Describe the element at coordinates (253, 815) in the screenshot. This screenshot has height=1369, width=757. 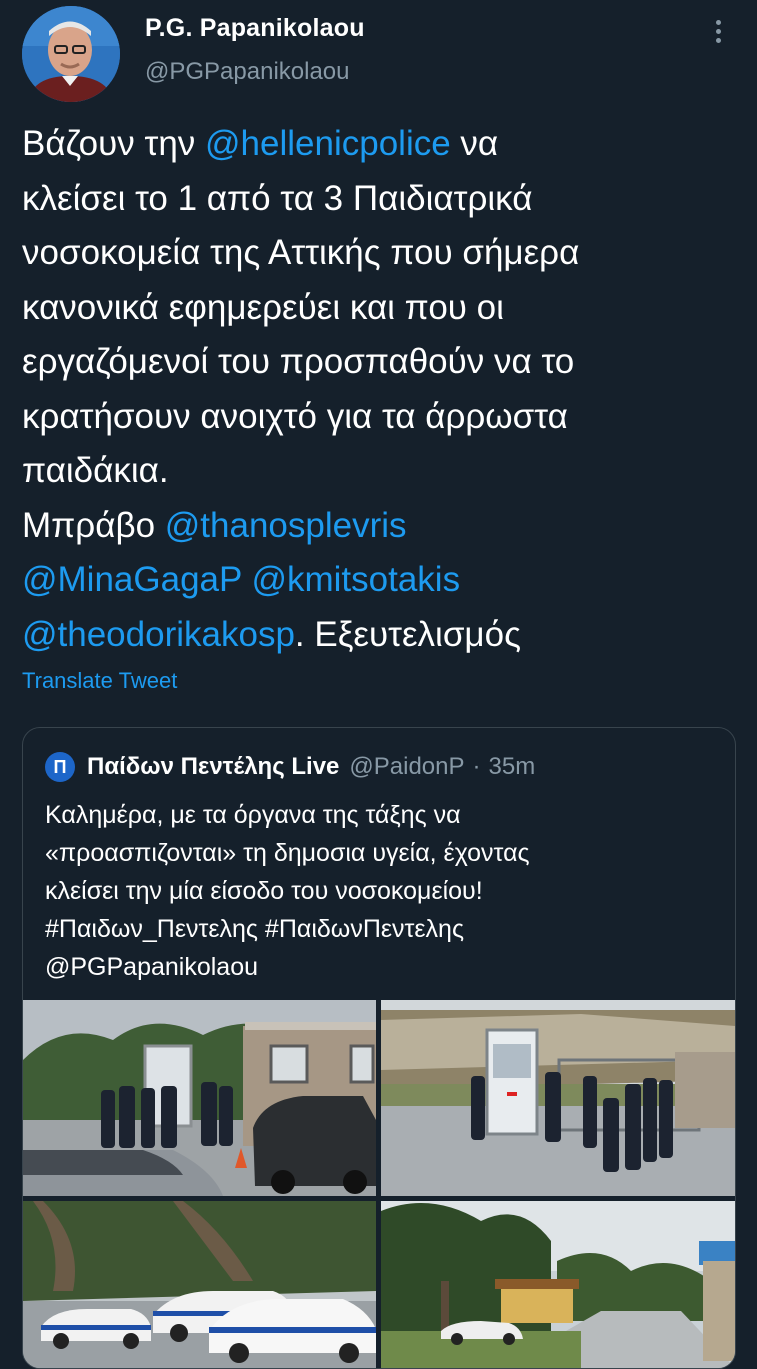
I see `quoted-text-line: Καλημέρα, με τα όργανα της τάξης να` at that location.